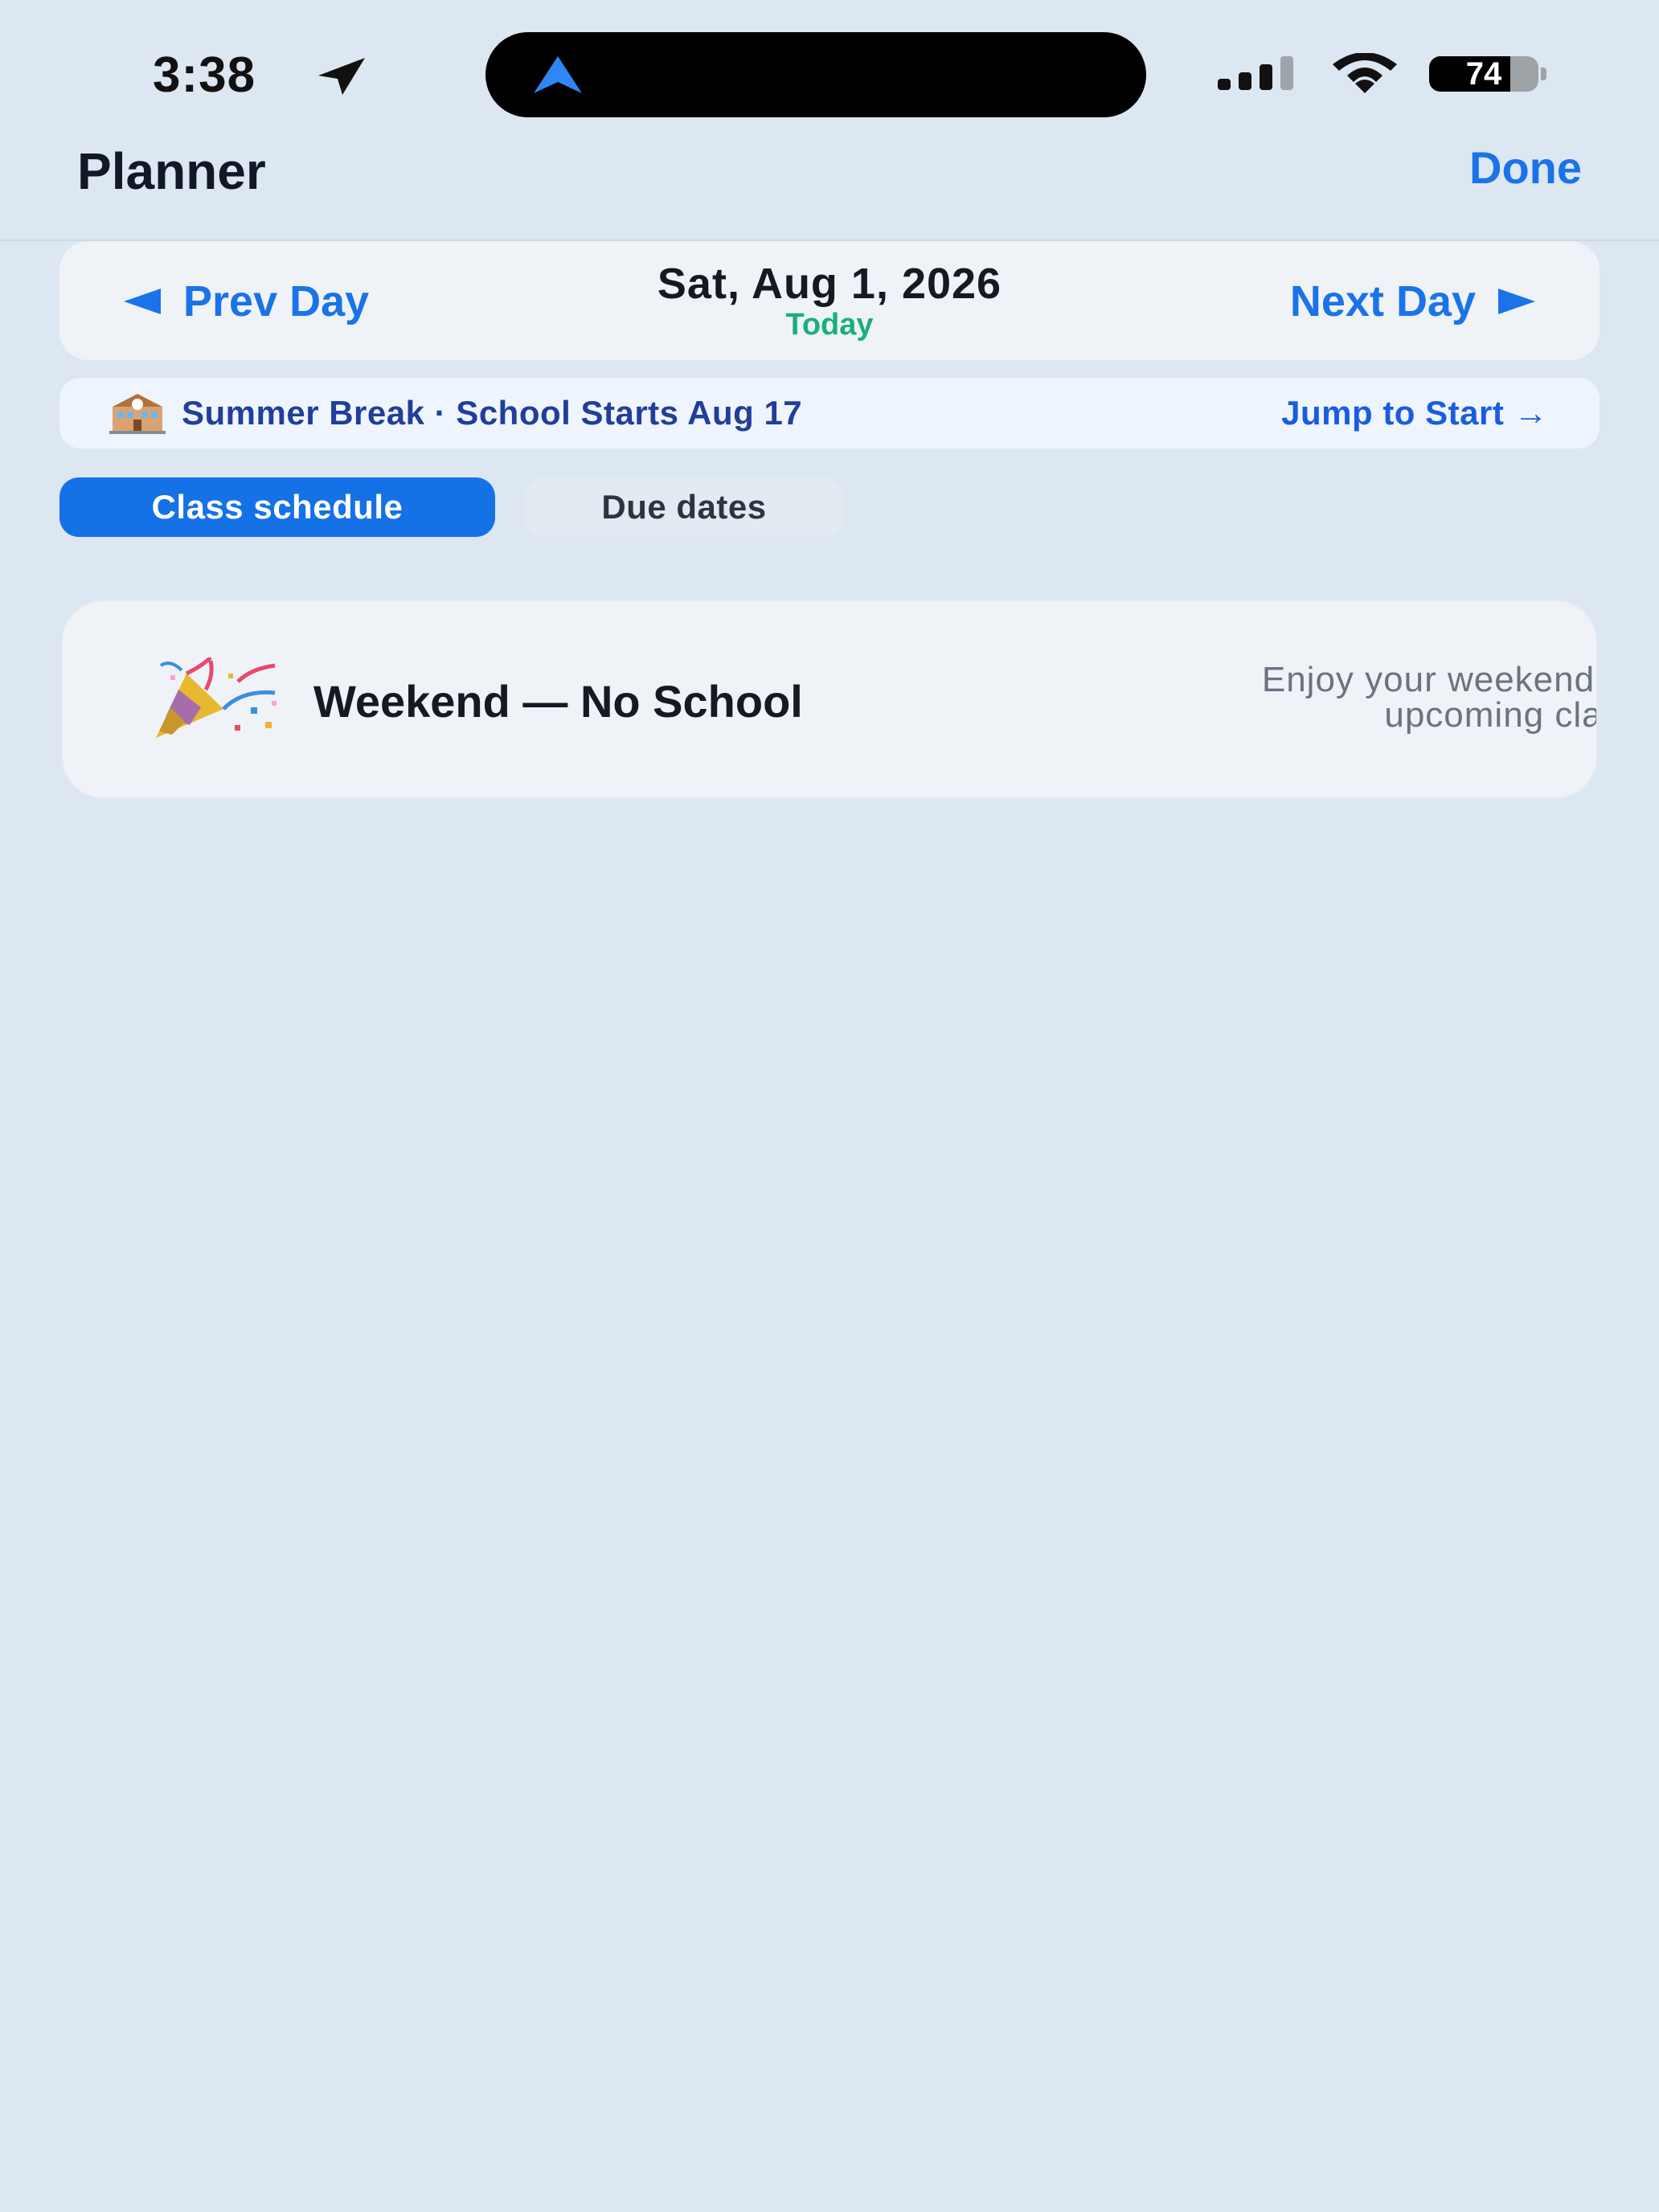 The width and height of the screenshot is (1659, 2212). What do you see at coordinates (1365, 73) in the screenshot?
I see `wifi-icon` at bounding box center [1365, 73].